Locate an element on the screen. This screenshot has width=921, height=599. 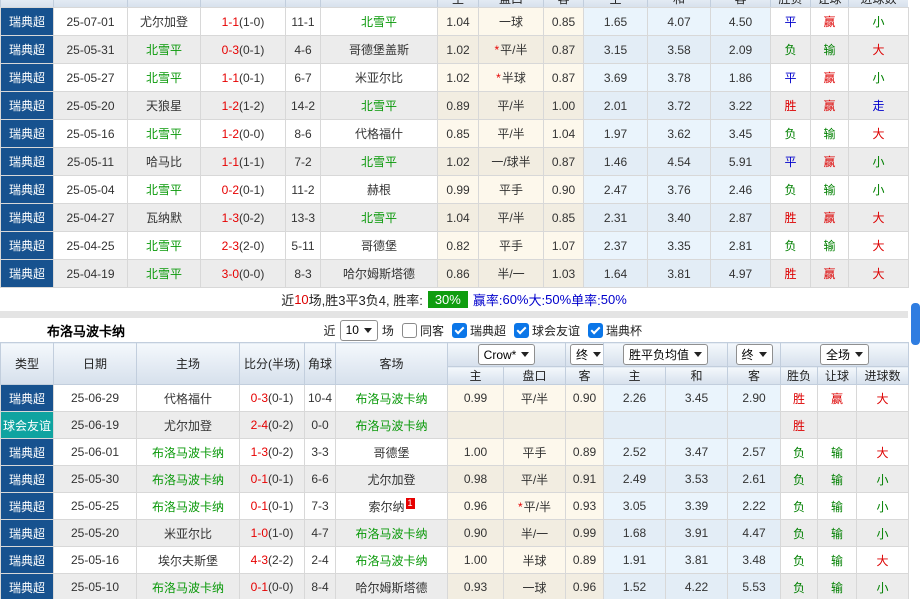
away-team-cell: 索尔纳 1 is located at coordinates (391, 506).